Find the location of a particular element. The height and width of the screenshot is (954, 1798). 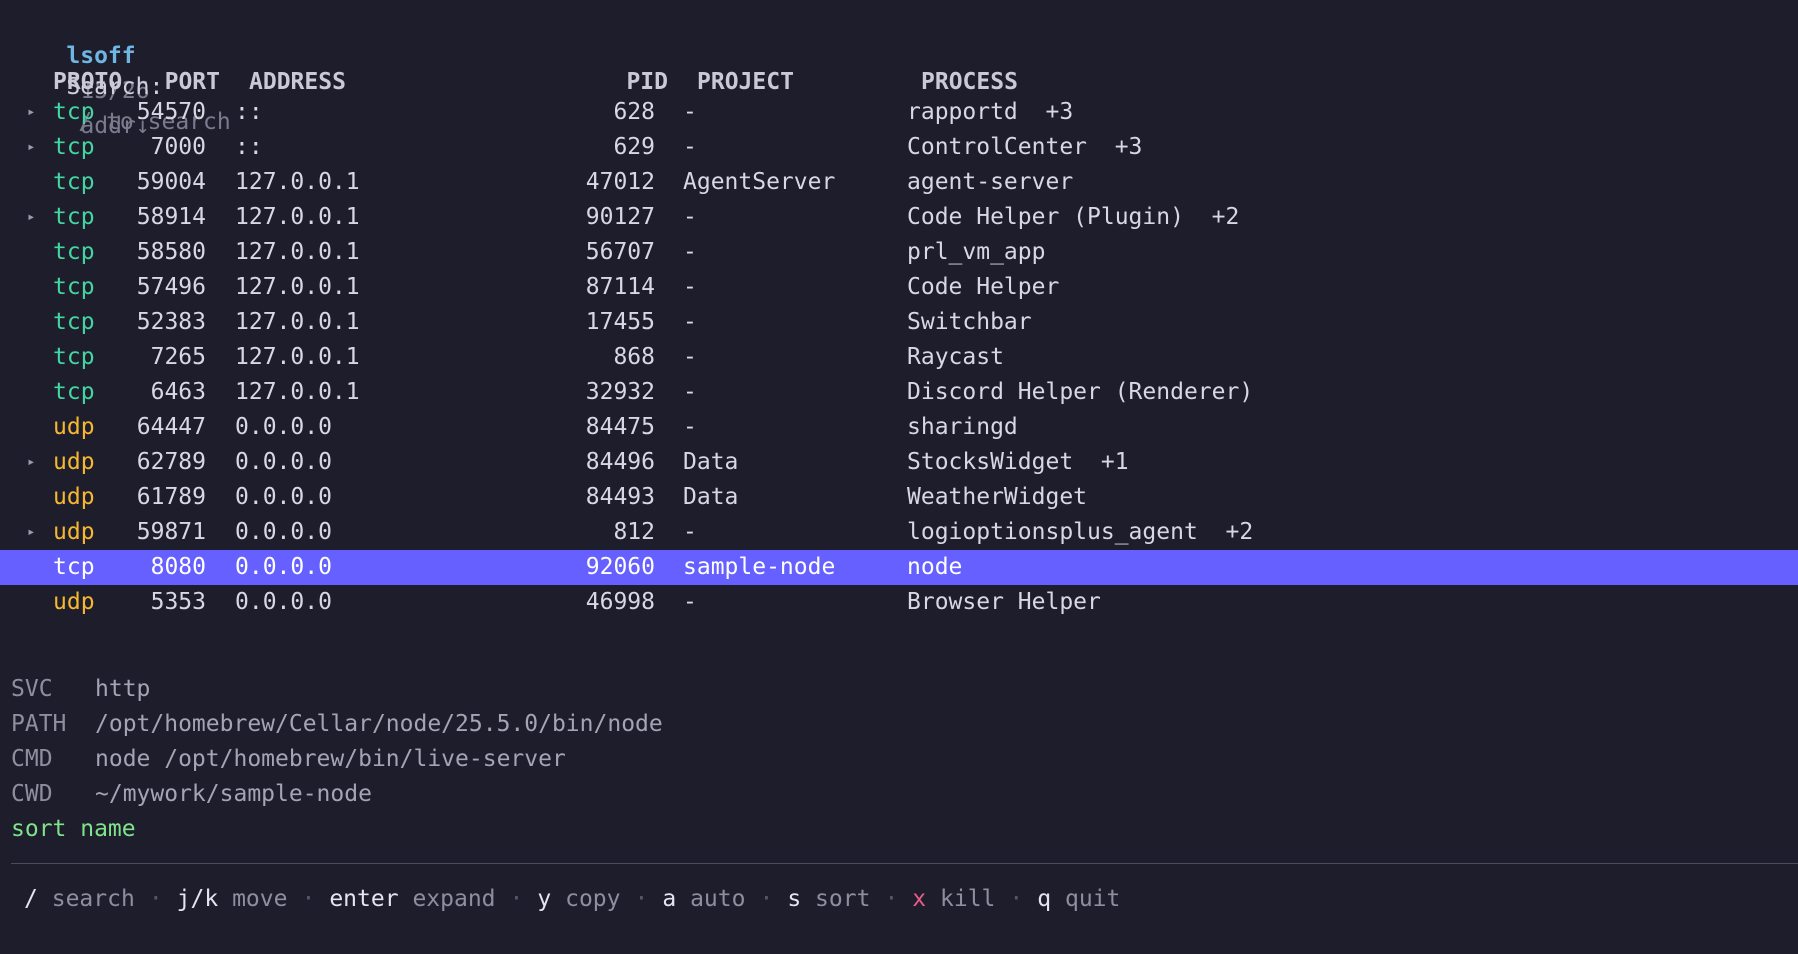

help-key-sort: s is located at coordinates (794, 899).